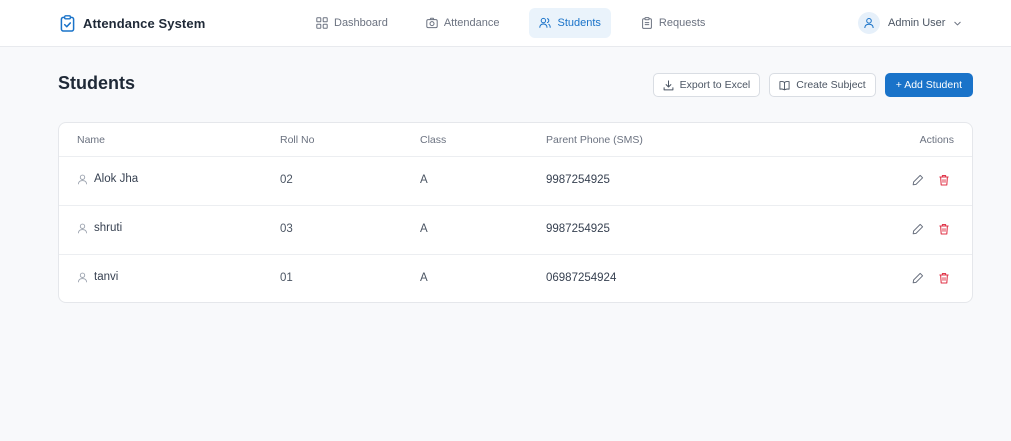 The width and height of the screenshot is (1011, 441). I want to click on column-header-actions: Actions, so click(936, 140).